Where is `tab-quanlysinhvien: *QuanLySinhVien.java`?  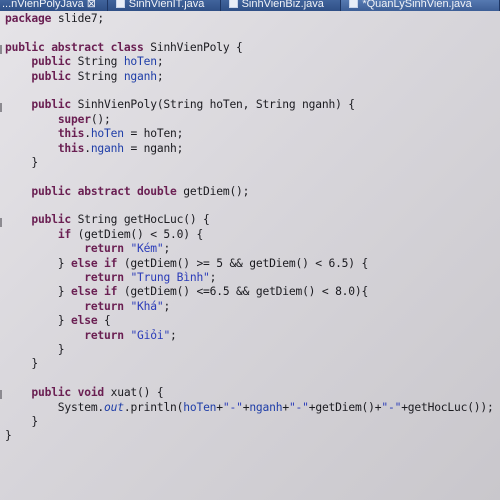 tab-quanlysinhvien: *QuanLySinhVien.java is located at coordinates (420, 5).